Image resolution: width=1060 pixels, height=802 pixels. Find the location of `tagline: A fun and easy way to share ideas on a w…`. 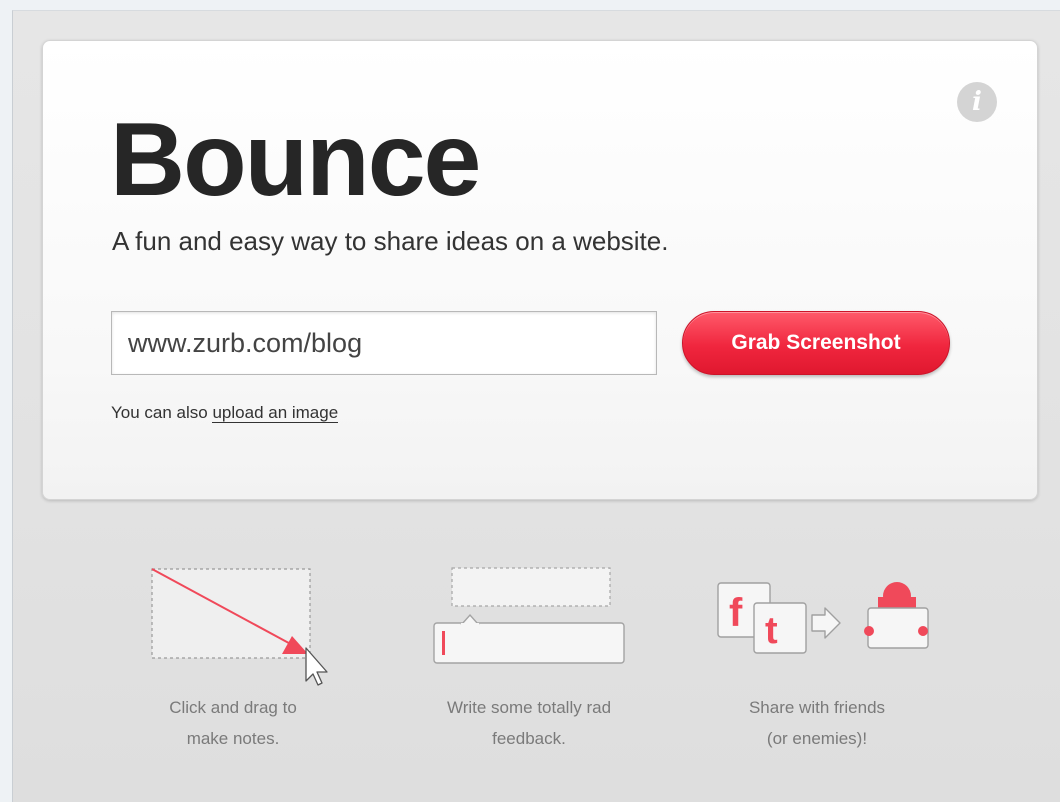

tagline: A fun and easy way to share ideas on a w… is located at coordinates (390, 241).